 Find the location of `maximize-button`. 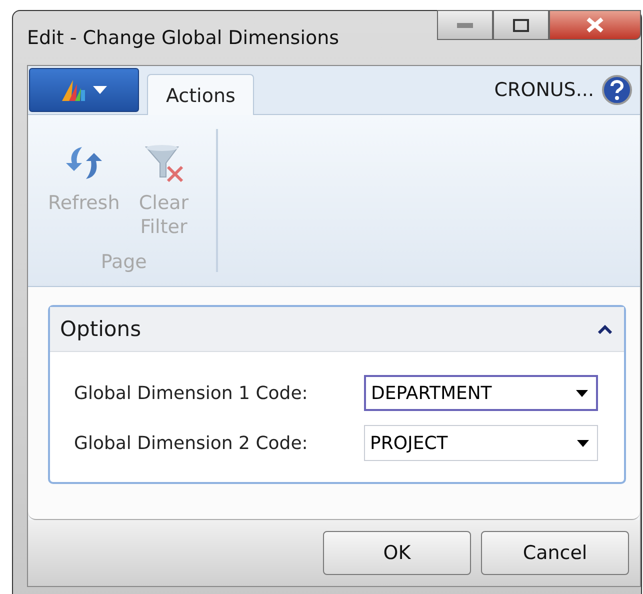

maximize-button is located at coordinates (521, 25).